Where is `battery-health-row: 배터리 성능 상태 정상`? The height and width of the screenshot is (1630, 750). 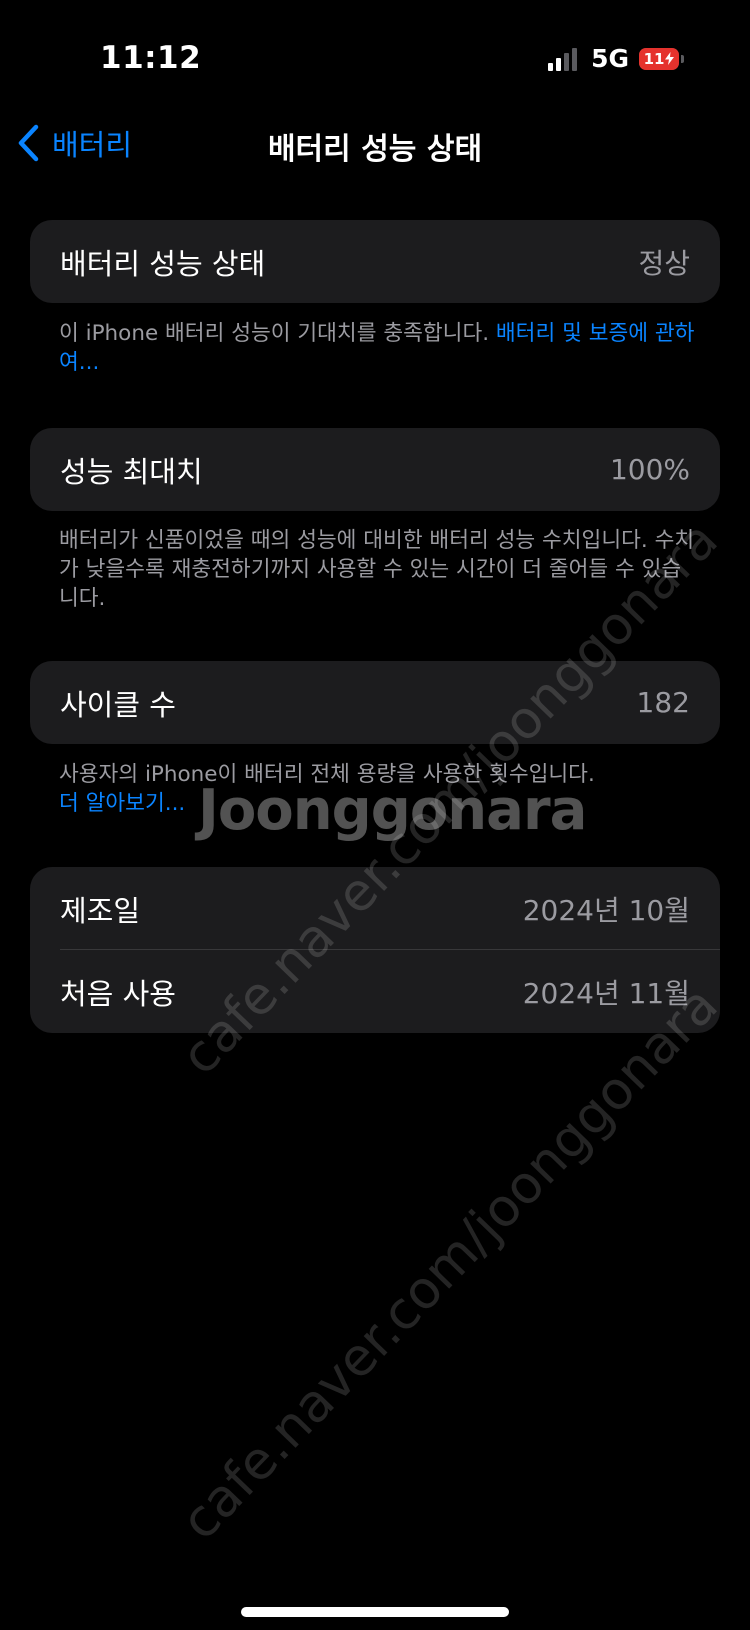
battery-health-row: 배터리 성능 상태 정상 is located at coordinates (375, 261).